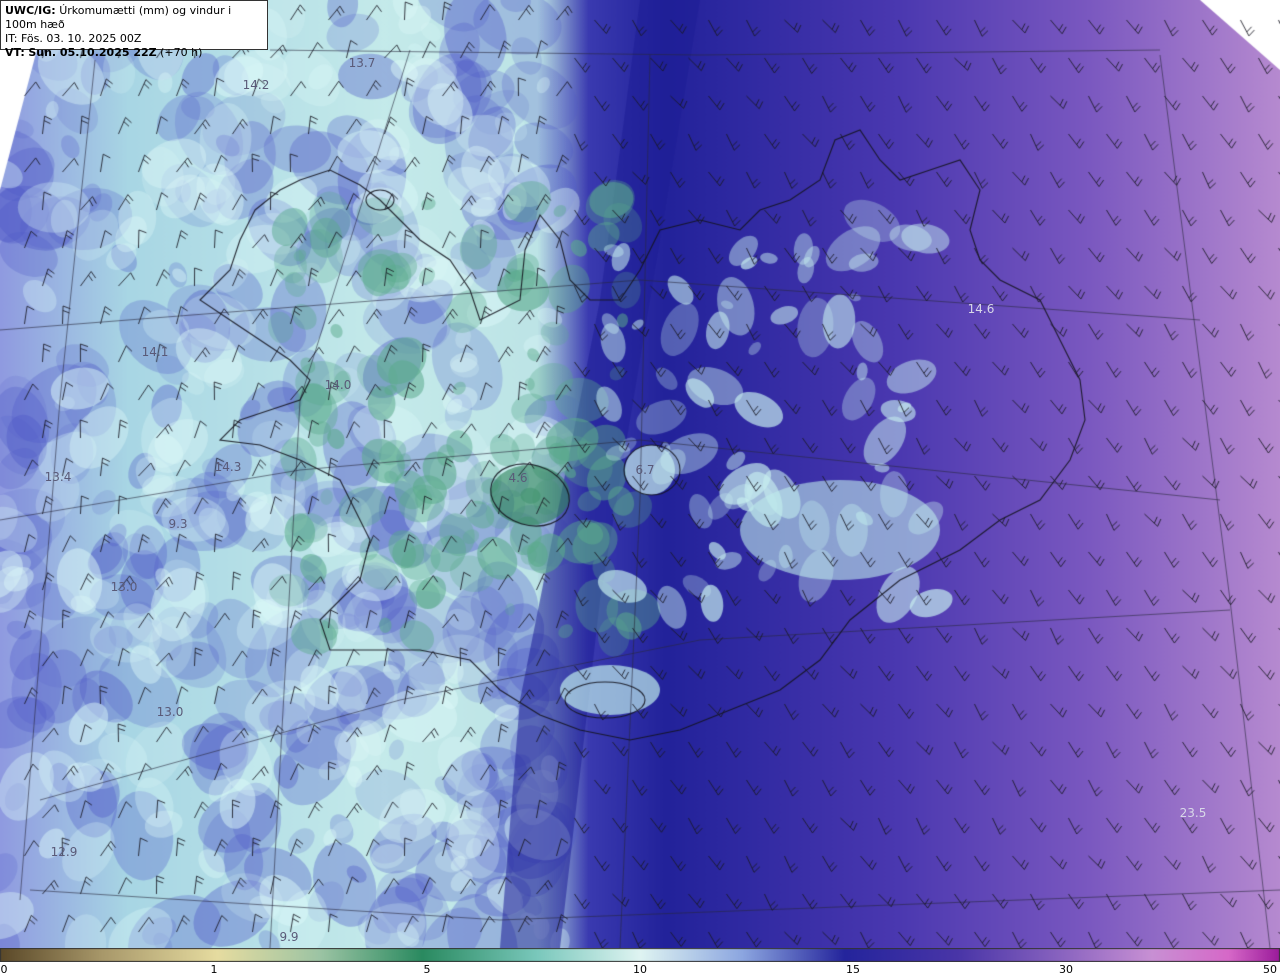 This screenshot has width=1280, height=978. I want to click on map-value-label: 14.6, so click(981, 309).